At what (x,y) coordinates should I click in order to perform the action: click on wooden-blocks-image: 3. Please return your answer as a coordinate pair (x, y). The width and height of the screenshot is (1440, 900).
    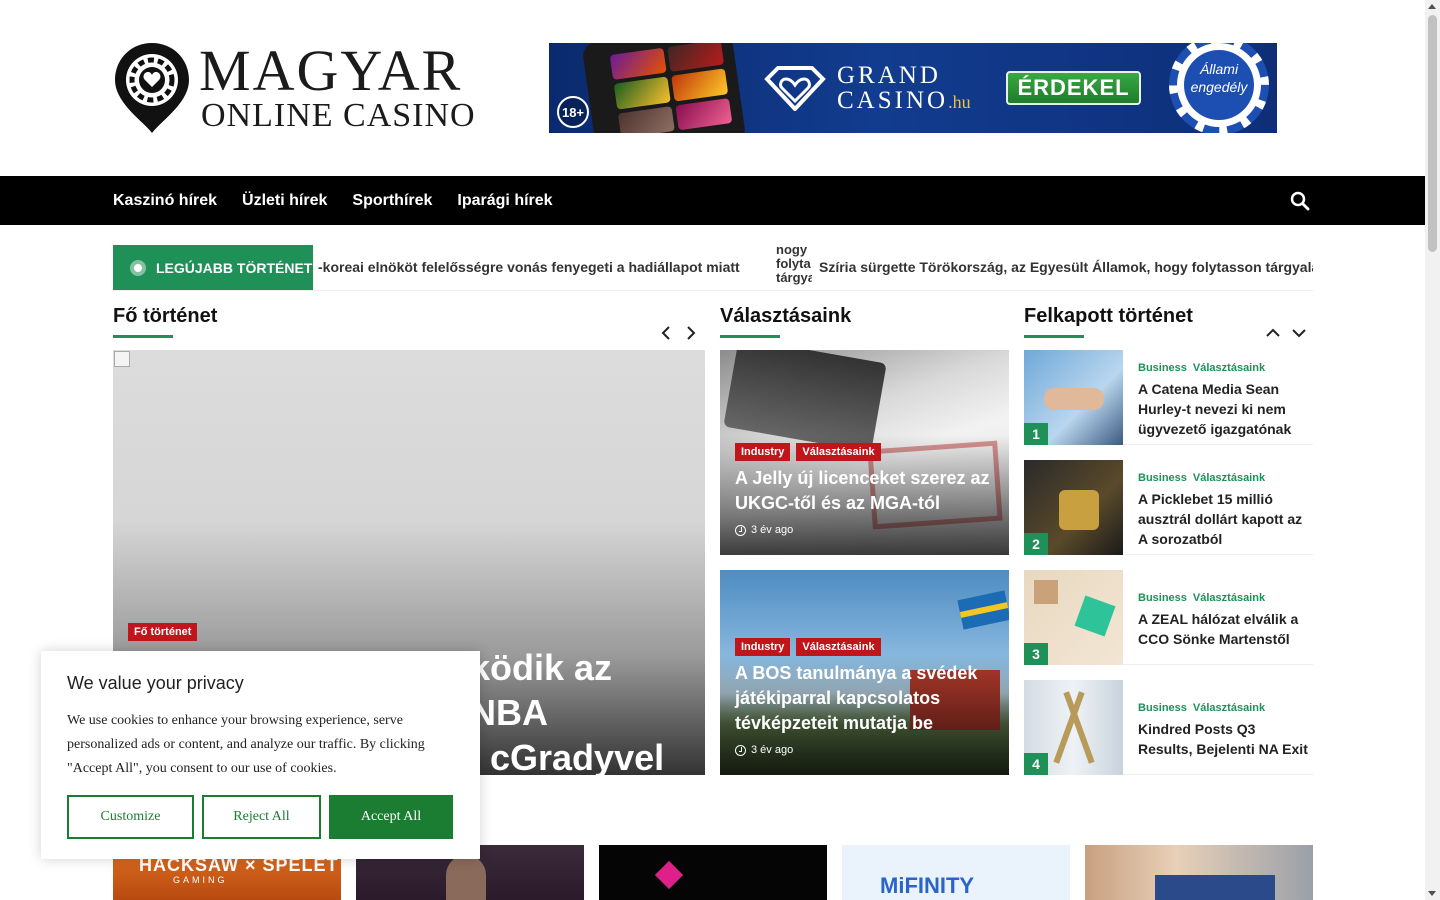
    Looking at the image, I should click on (1073, 617).